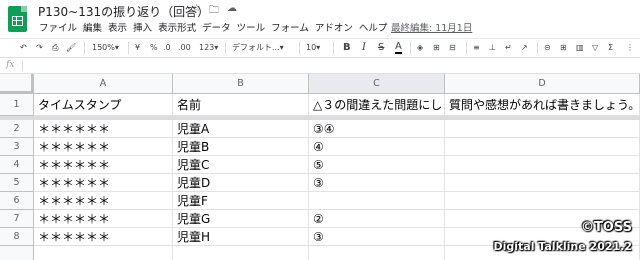  Describe the element at coordinates (508, 48) in the screenshot. I see `text-wrap-icon: ↵` at that location.